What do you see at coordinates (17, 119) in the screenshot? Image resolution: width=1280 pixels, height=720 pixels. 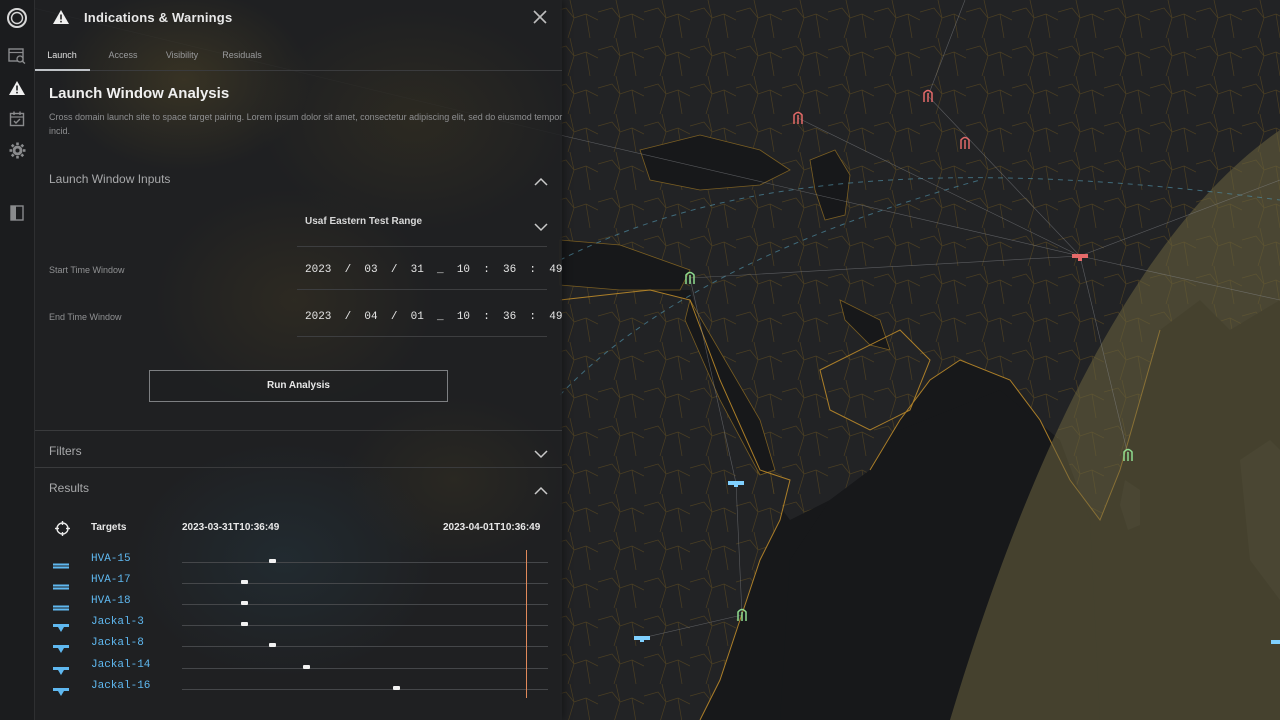 I see `calendar-check-icon` at bounding box center [17, 119].